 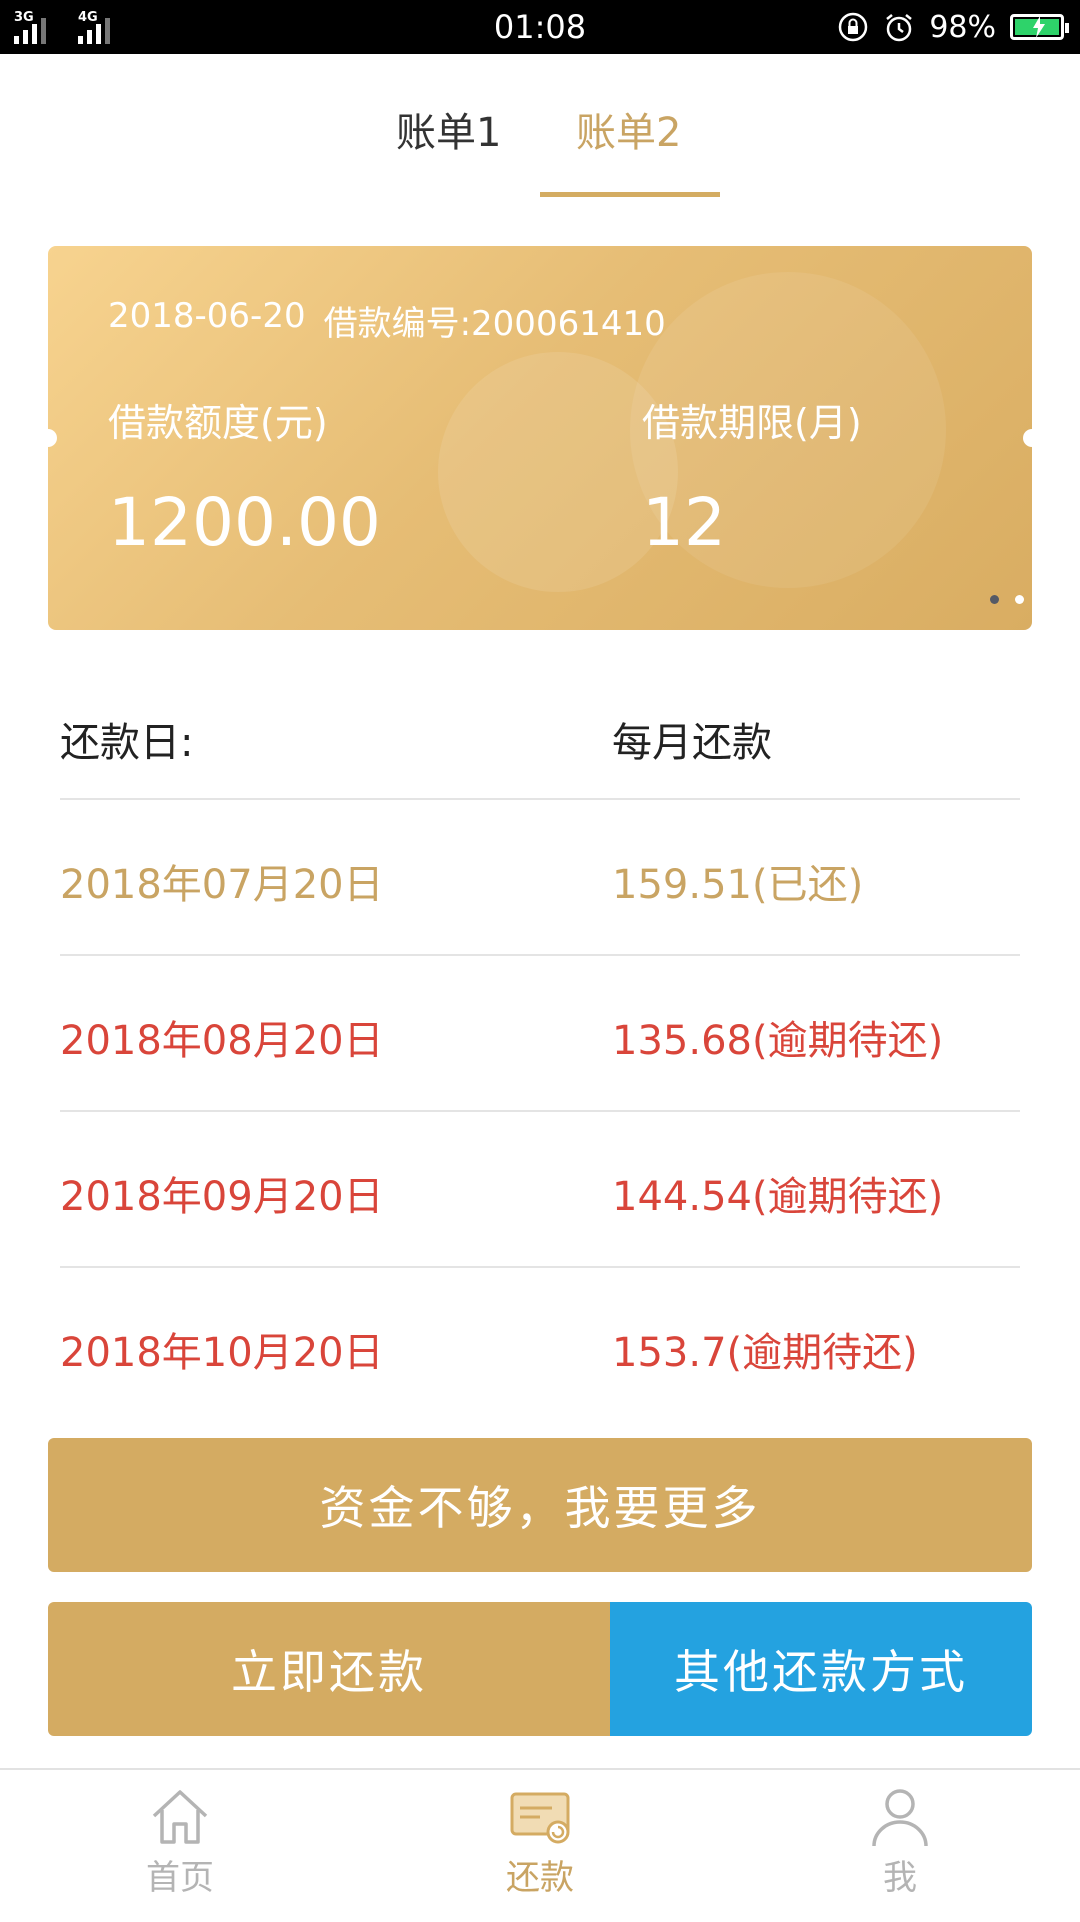 What do you see at coordinates (207, 316) in the screenshot?
I see `loan-date: 2018-06-20` at bounding box center [207, 316].